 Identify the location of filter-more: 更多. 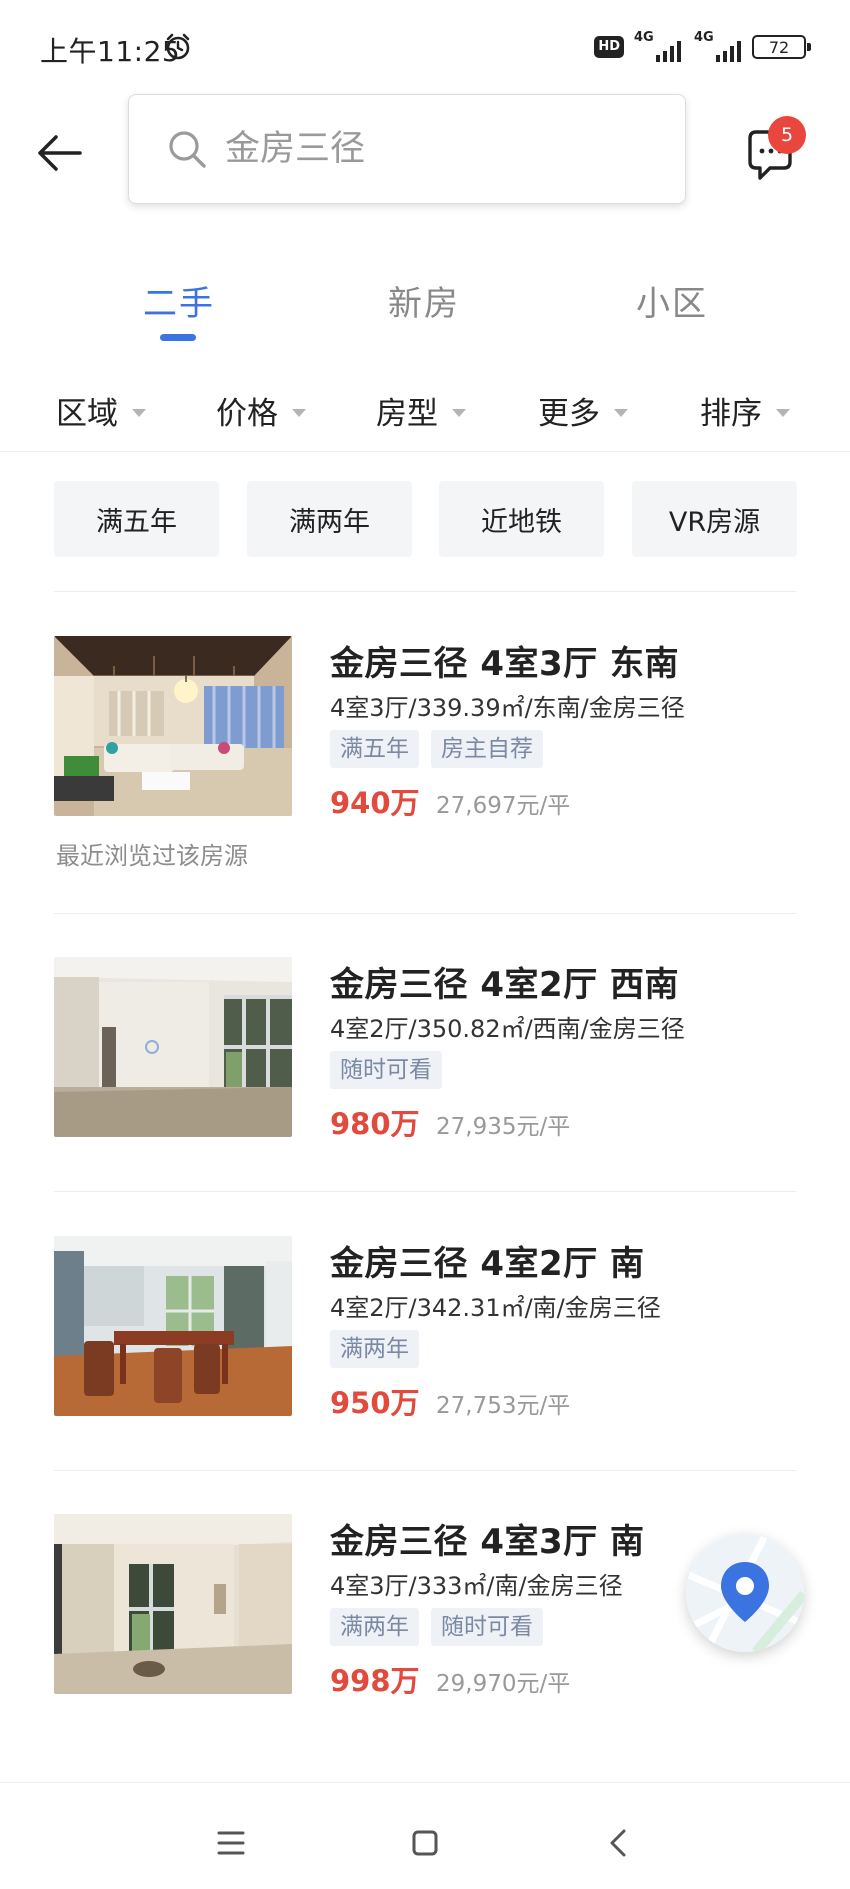
(583, 410).